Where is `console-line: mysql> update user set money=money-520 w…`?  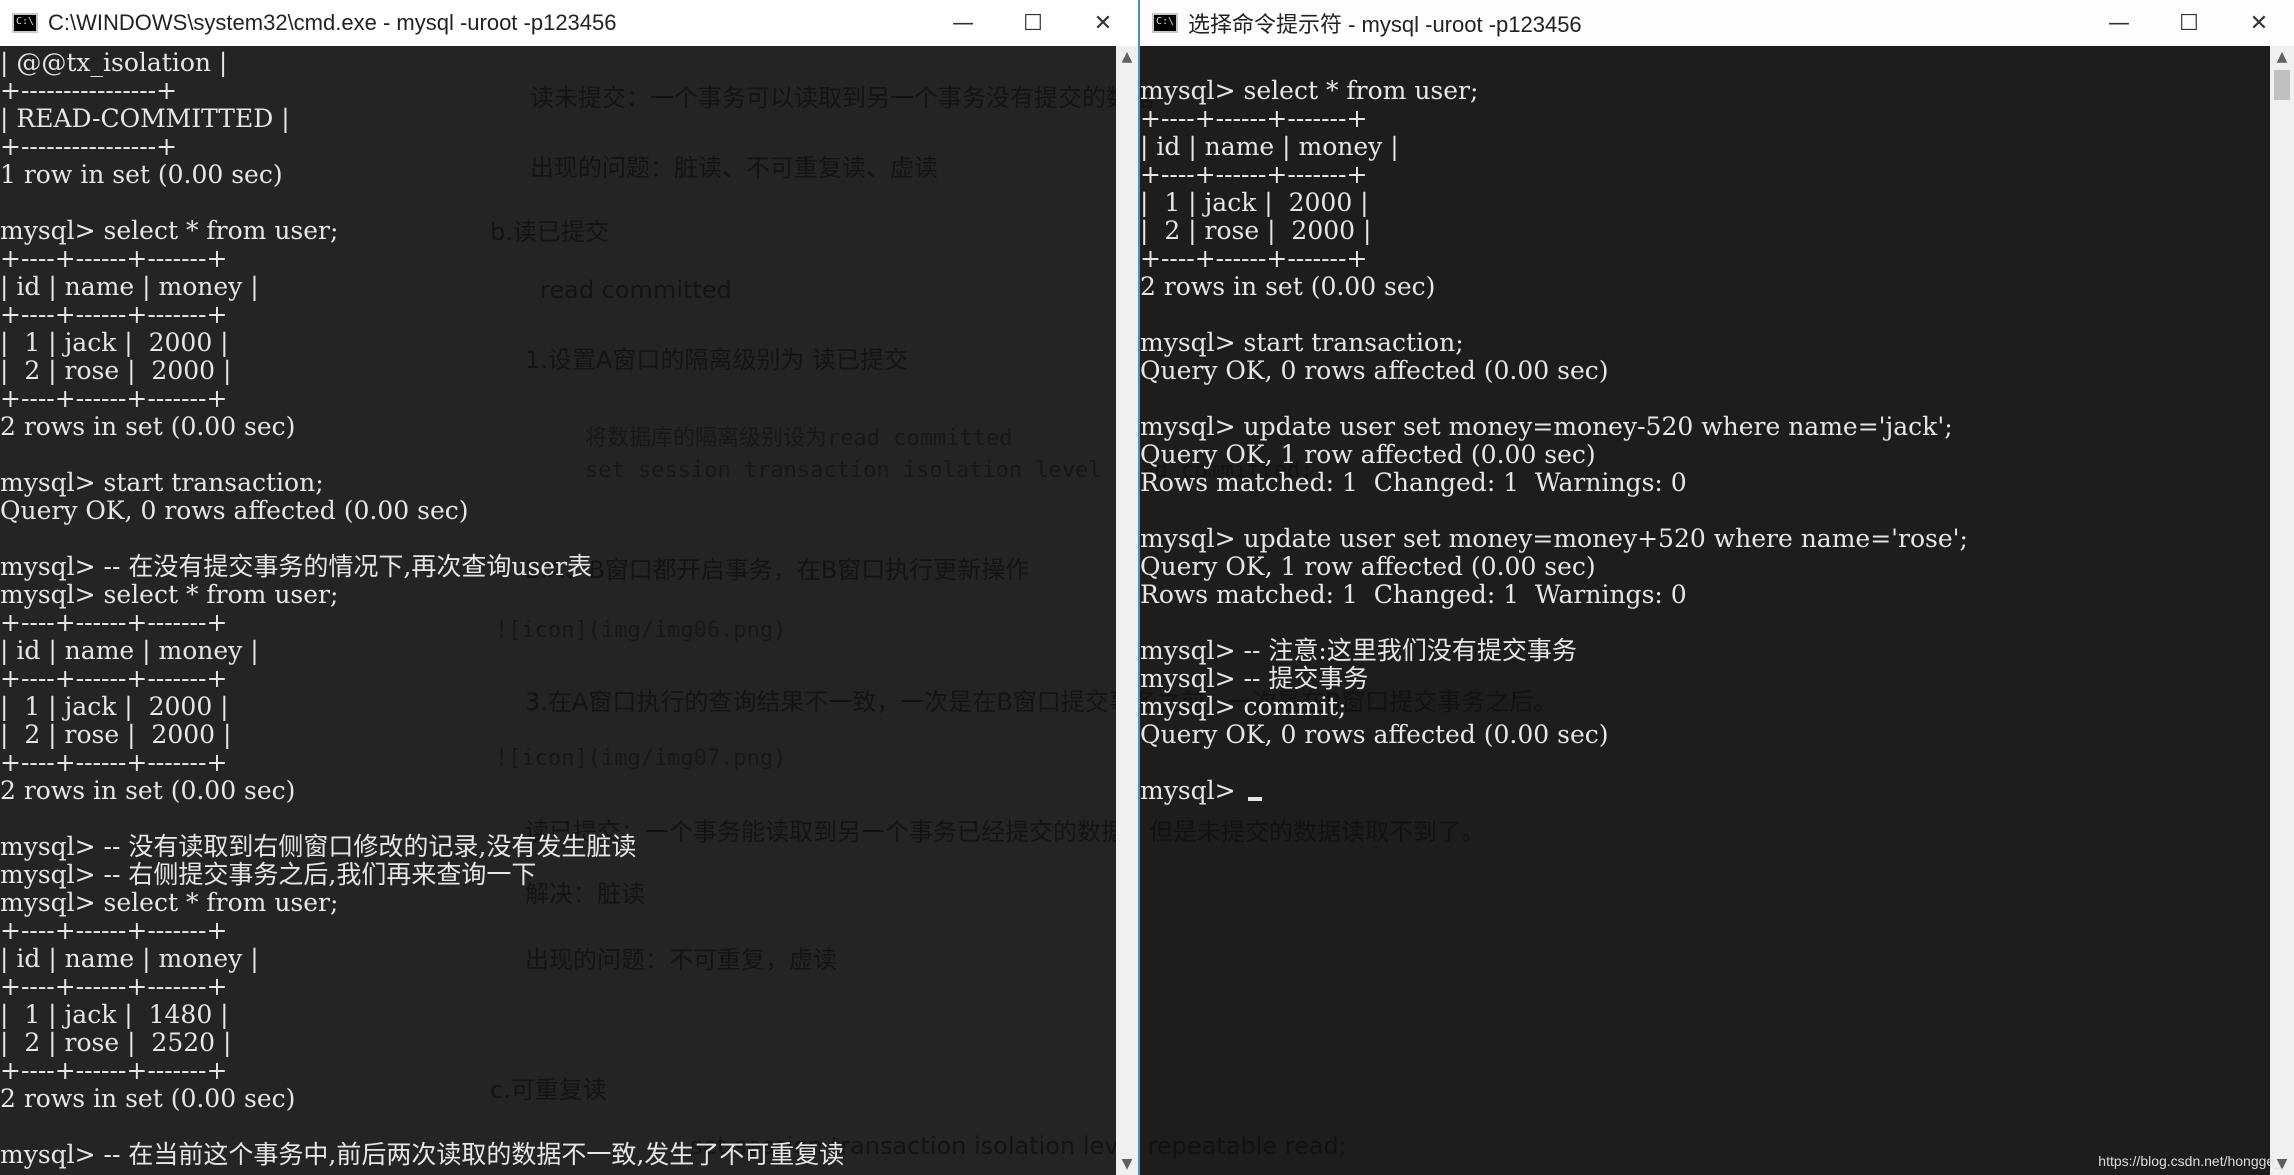 console-line: mysql> update user set money=money-520 w… is located at coordinates (1546, 426).